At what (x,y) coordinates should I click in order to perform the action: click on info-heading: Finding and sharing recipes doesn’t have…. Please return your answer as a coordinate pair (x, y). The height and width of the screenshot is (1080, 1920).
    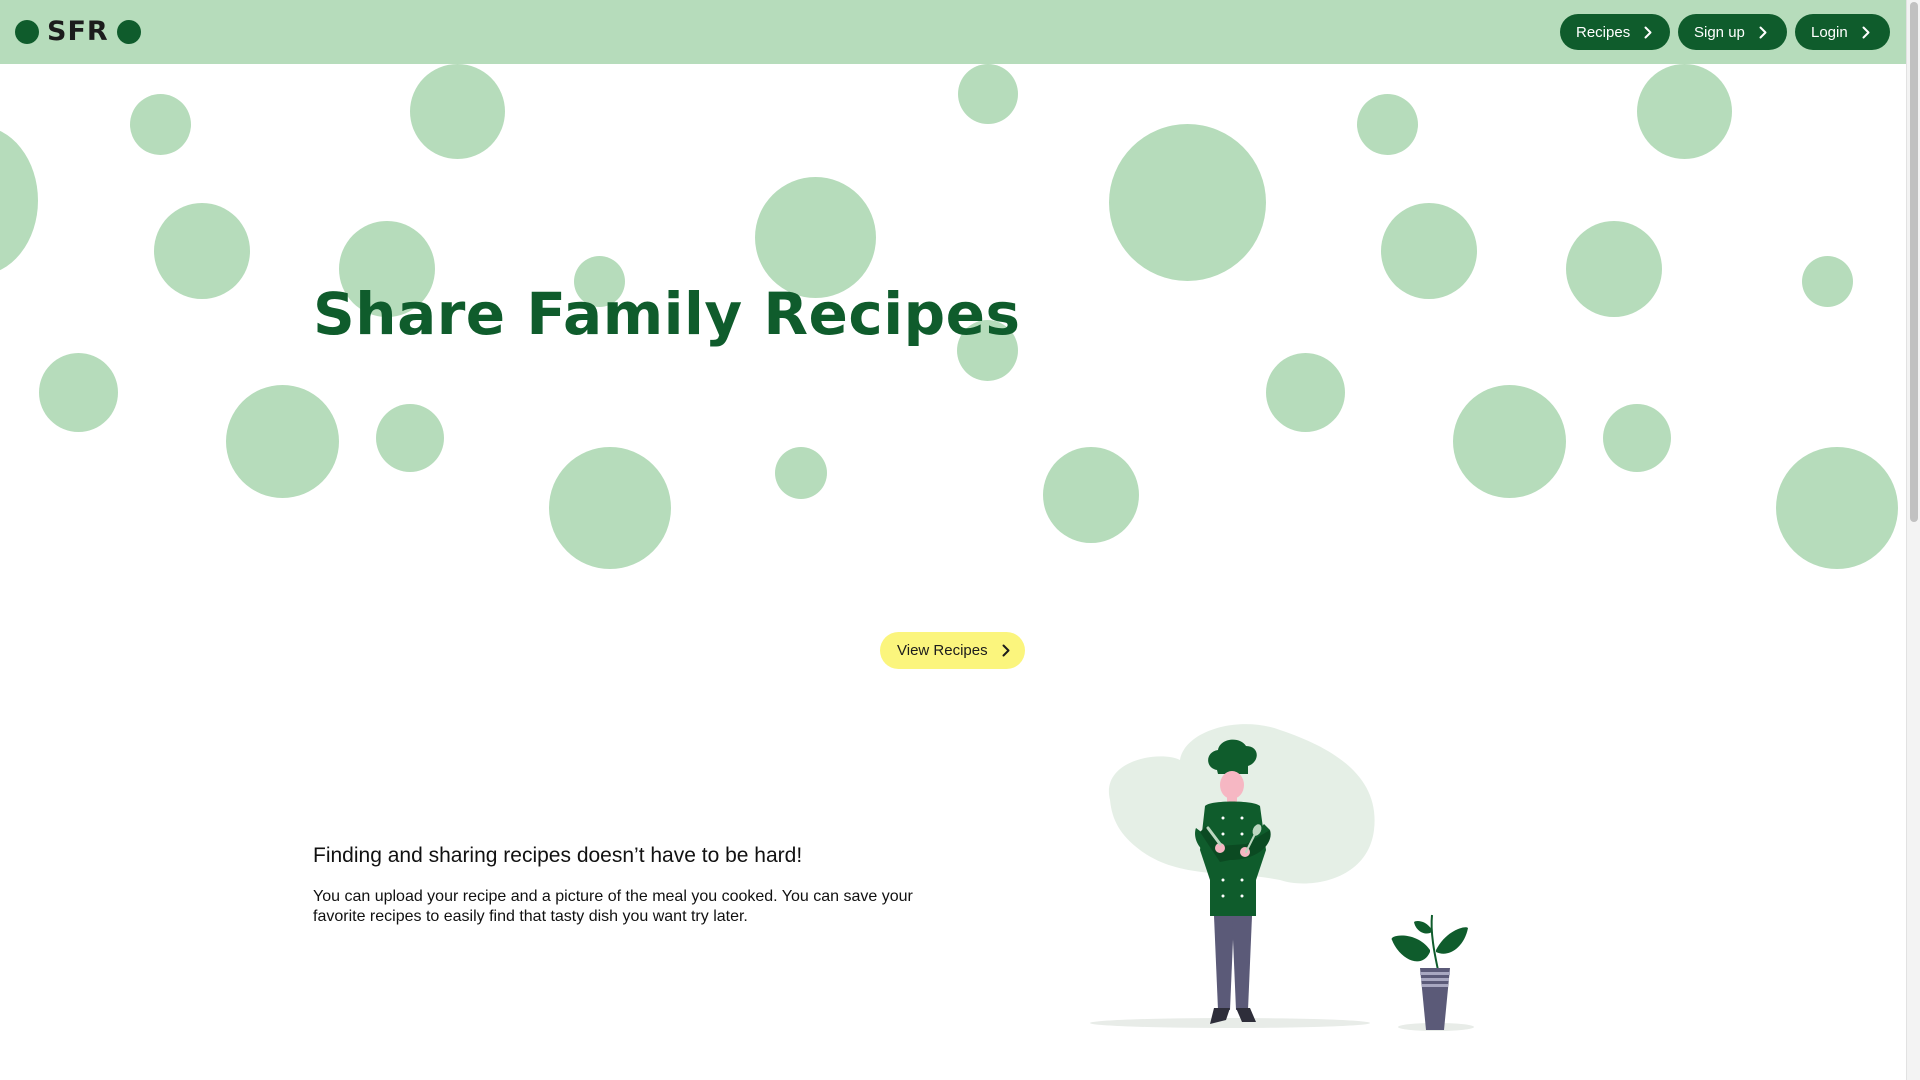
    Looking at the image, I should click on (558, 855).